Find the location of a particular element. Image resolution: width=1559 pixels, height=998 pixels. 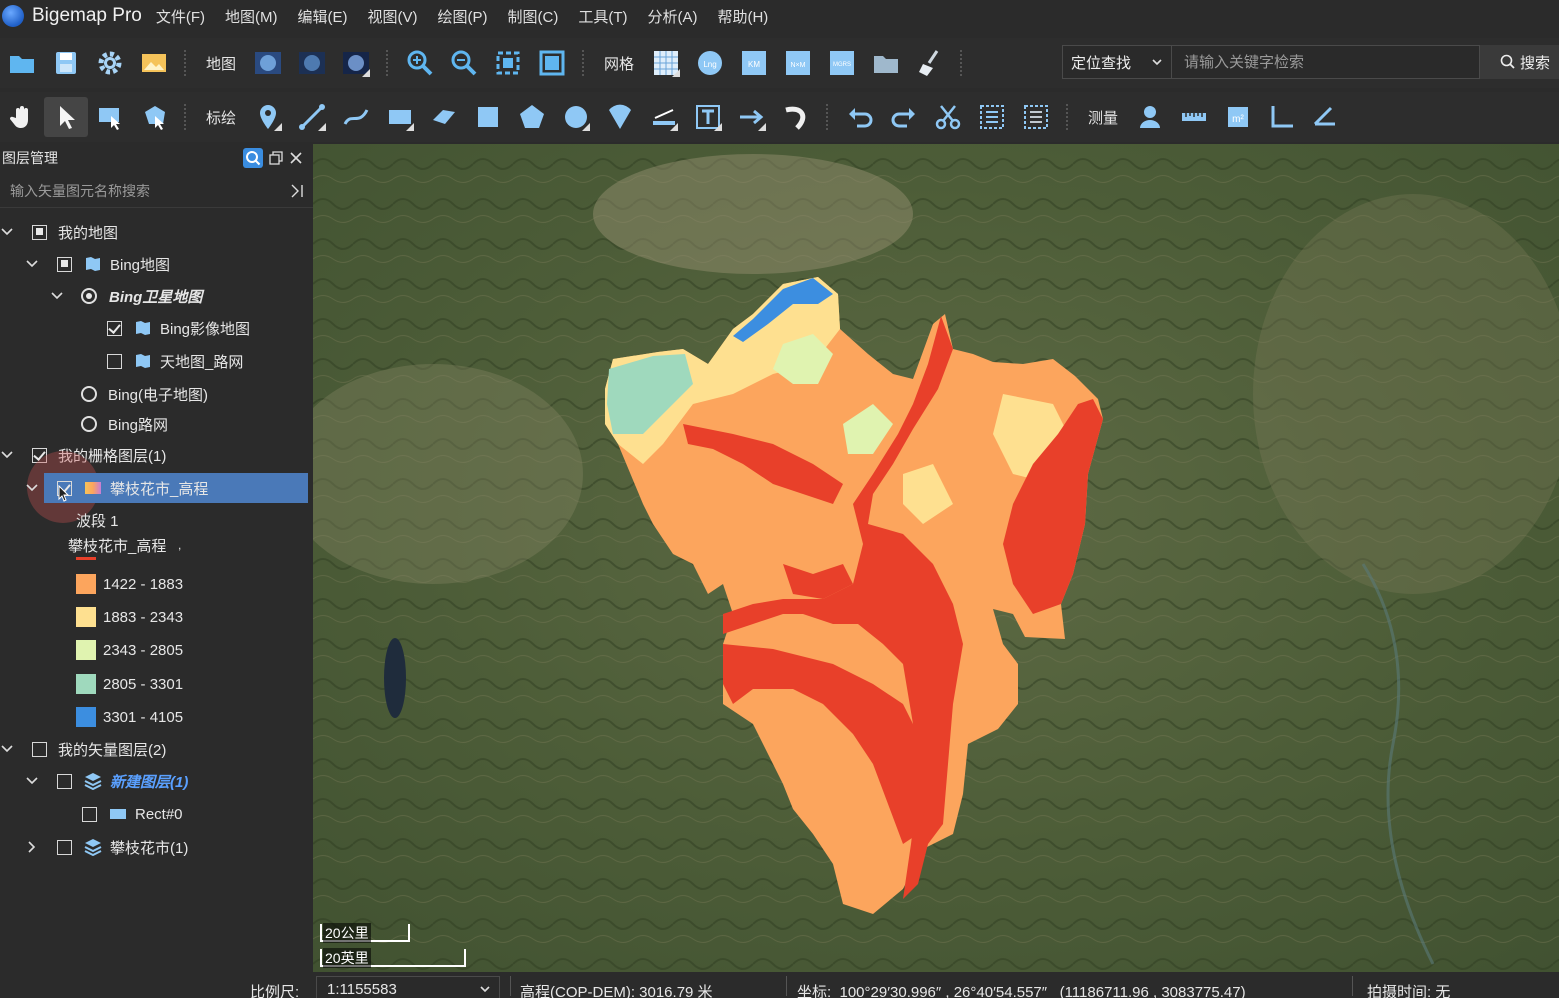

menu-analysis: 分析(A) is located at coordinates (672, 16).